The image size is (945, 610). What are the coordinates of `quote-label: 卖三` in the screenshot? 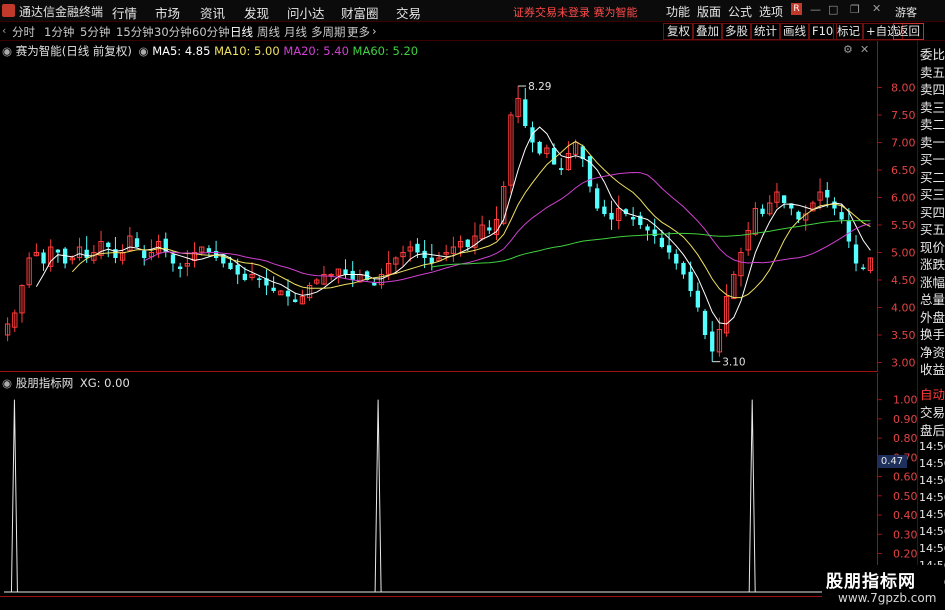 It's located at (932, 107).